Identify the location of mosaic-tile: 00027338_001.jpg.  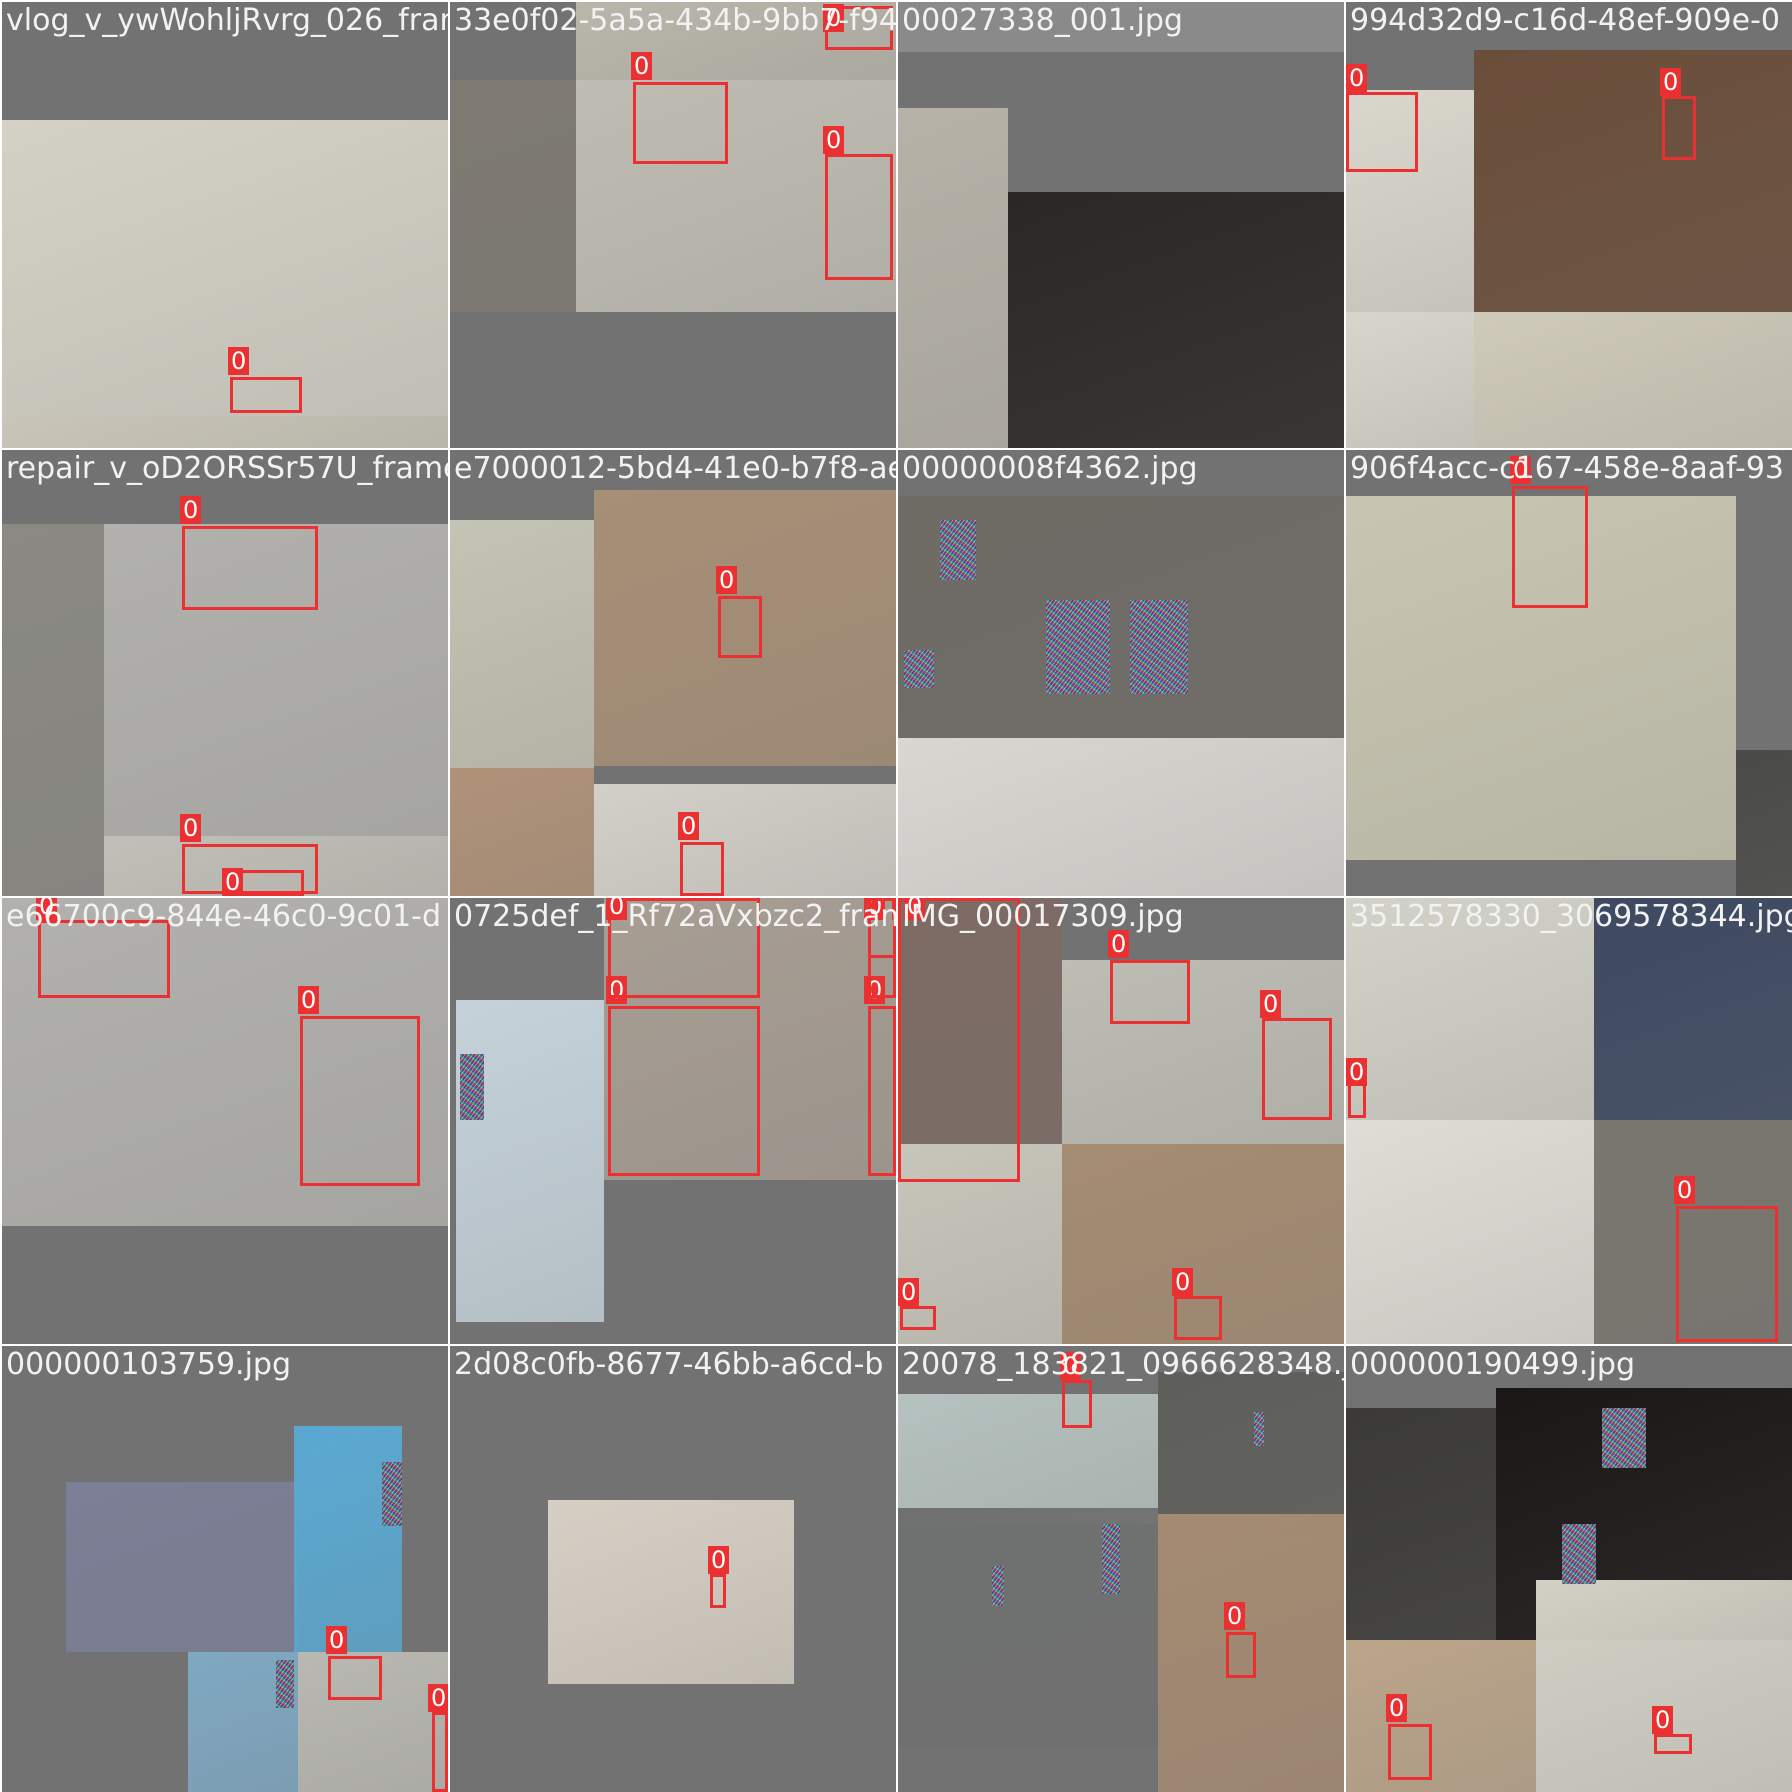
(1121, 225).